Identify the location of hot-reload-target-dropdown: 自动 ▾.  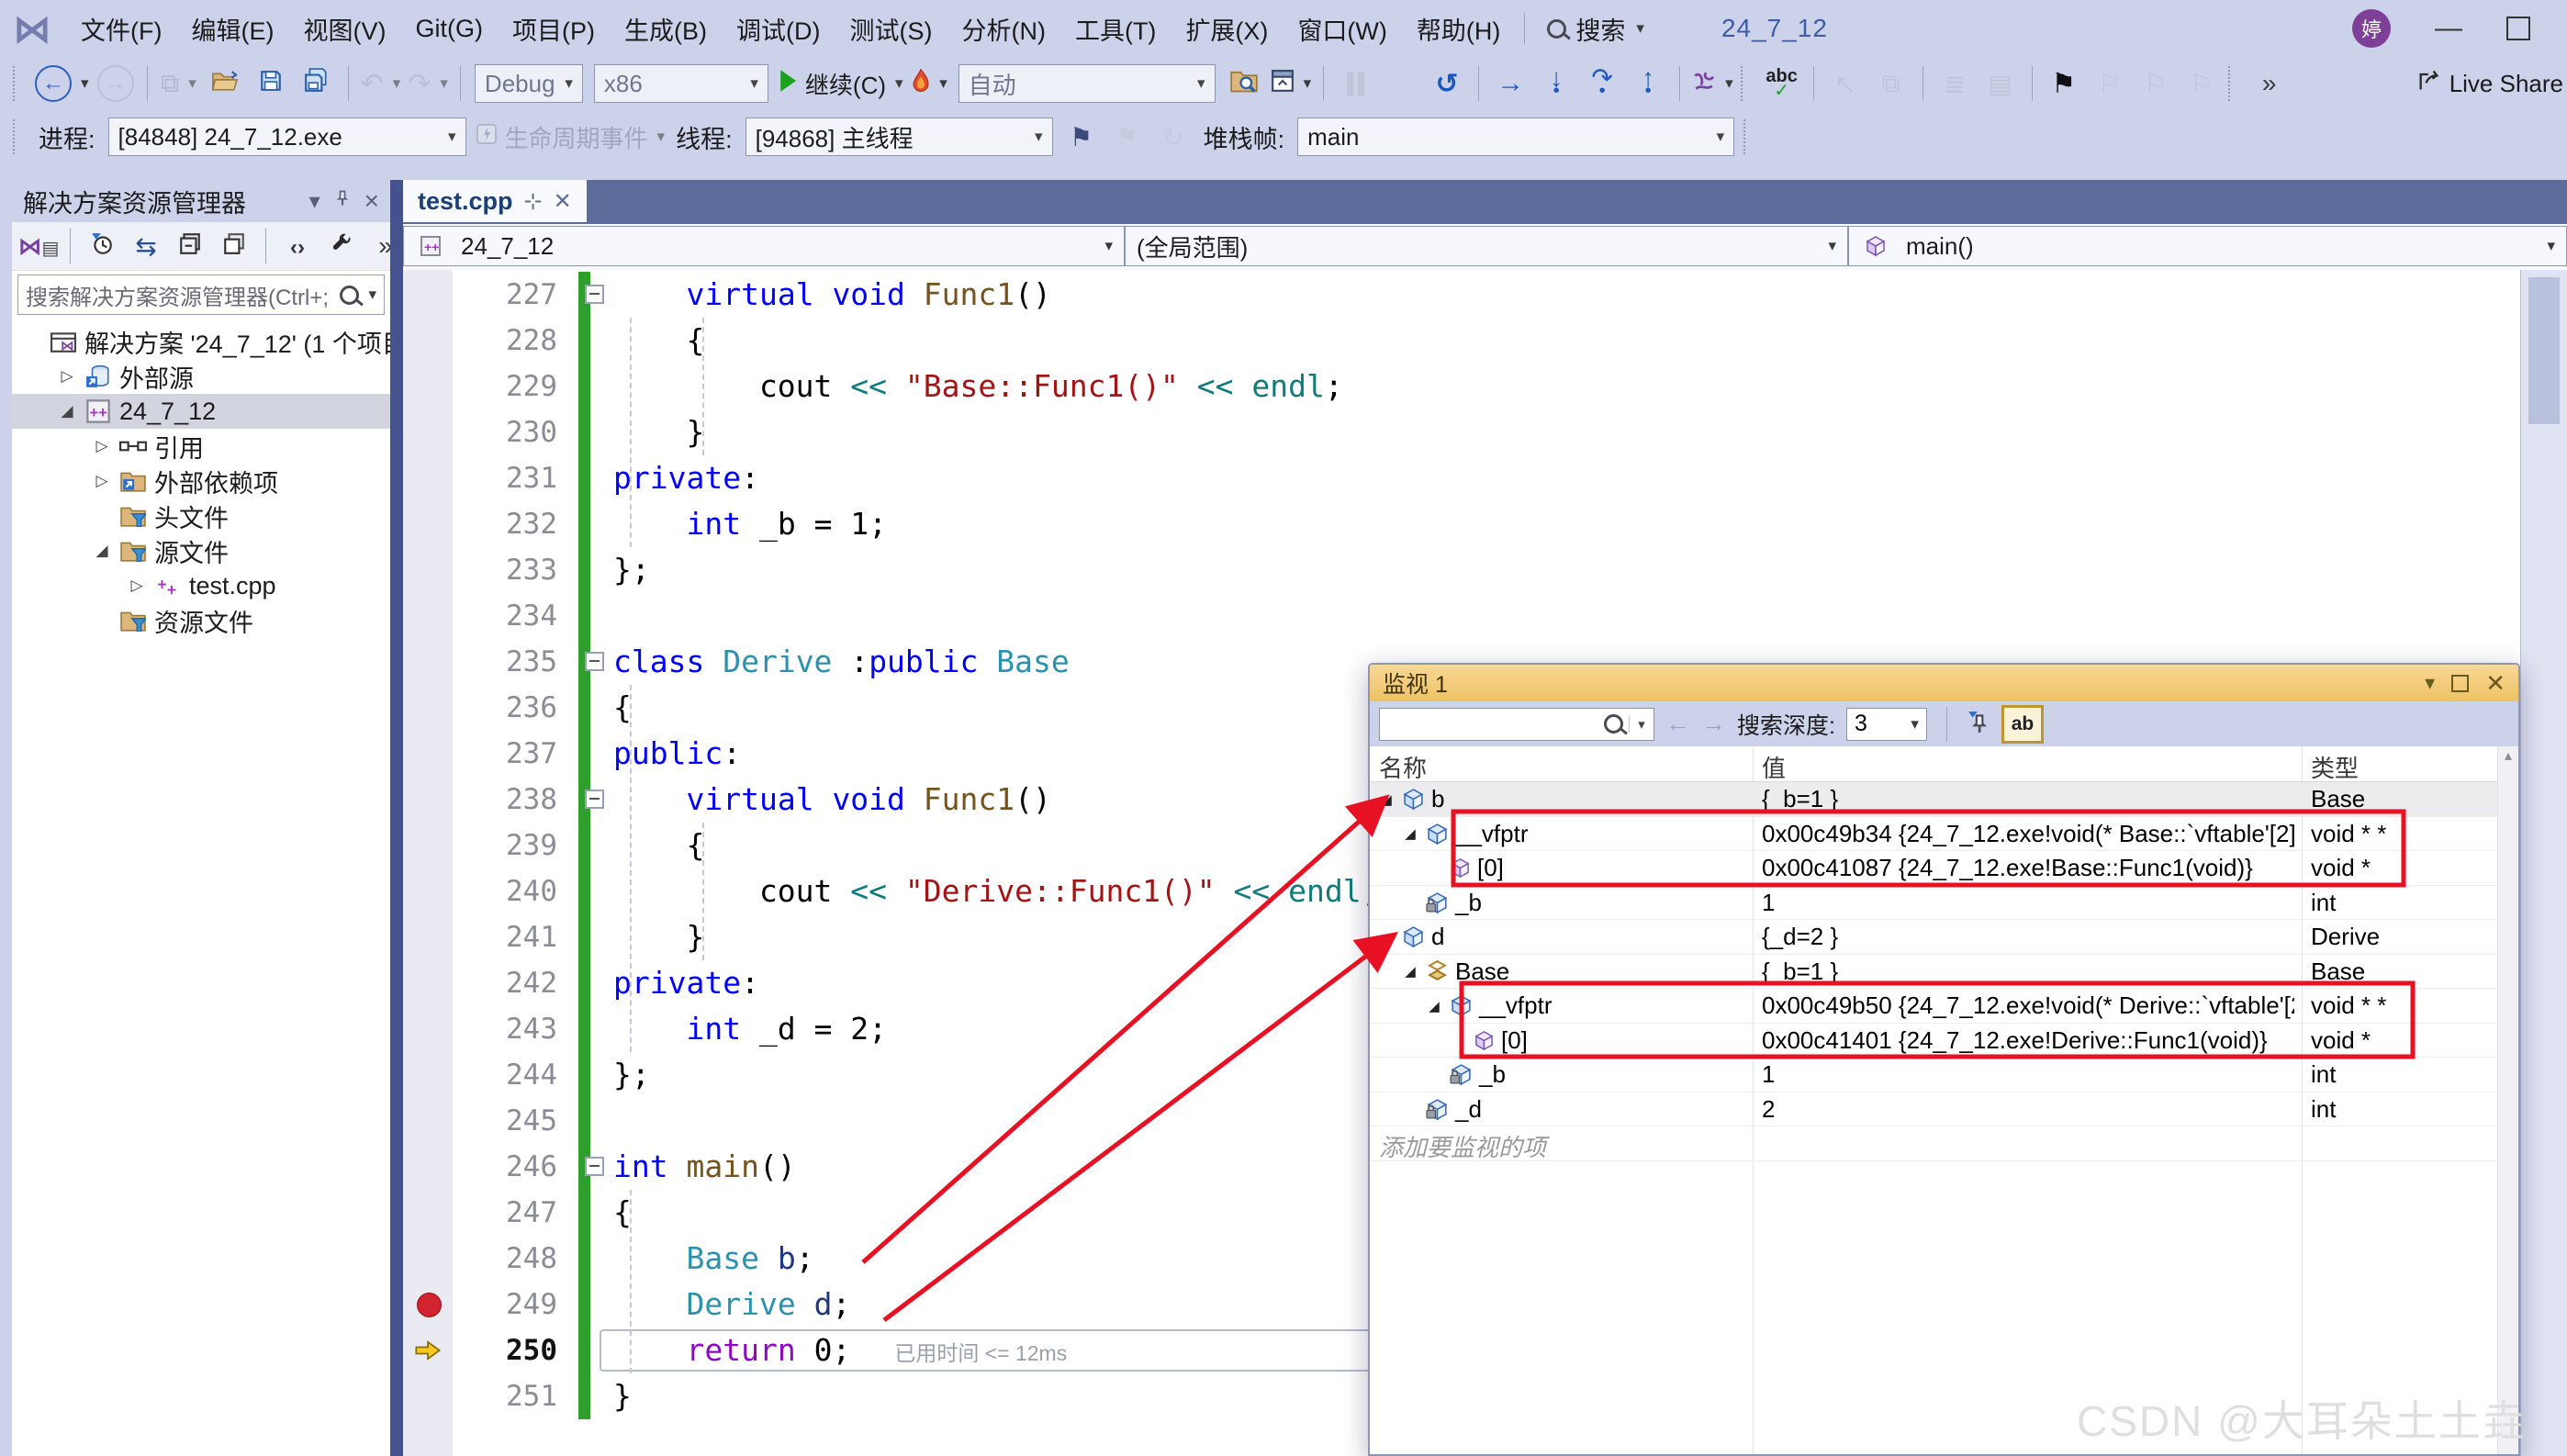
(1087, 83).